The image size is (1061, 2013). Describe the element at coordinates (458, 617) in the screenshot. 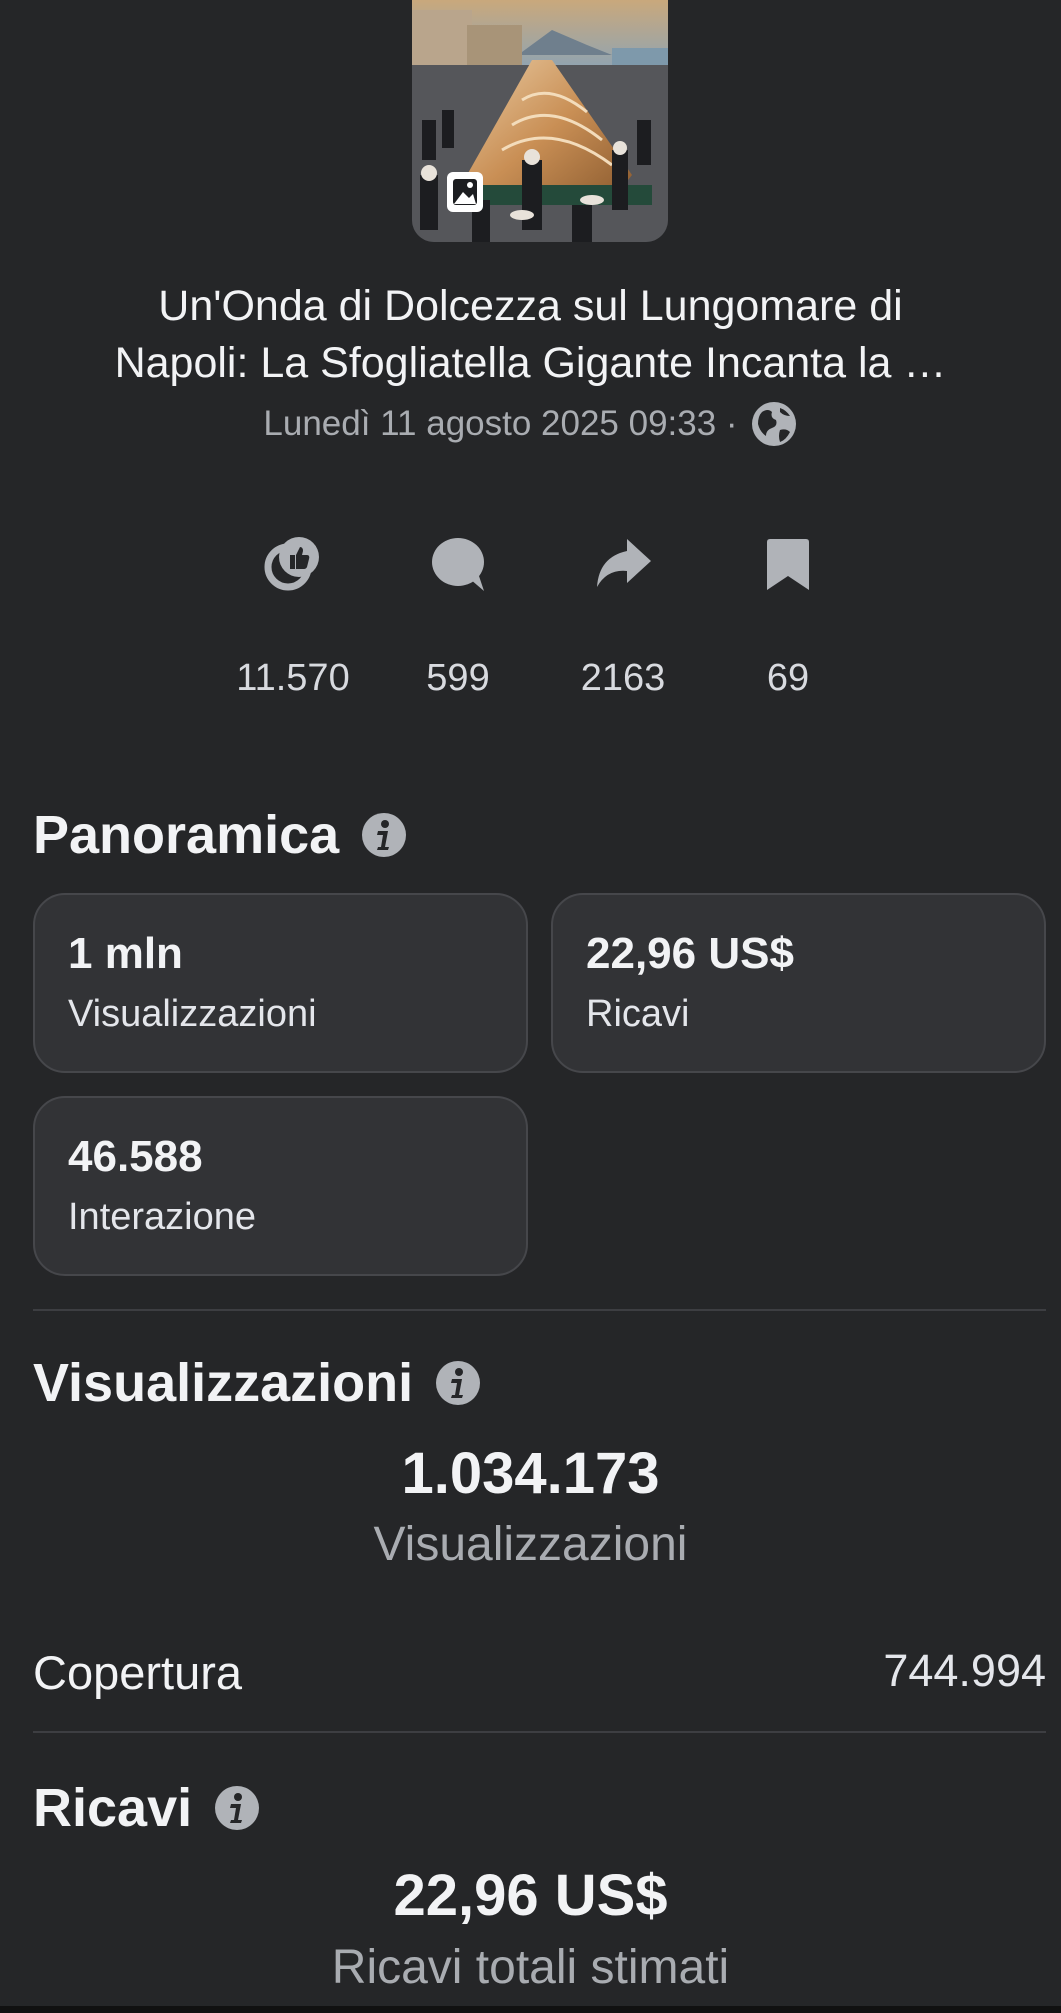

I see `stat-comments: 599` at that location.